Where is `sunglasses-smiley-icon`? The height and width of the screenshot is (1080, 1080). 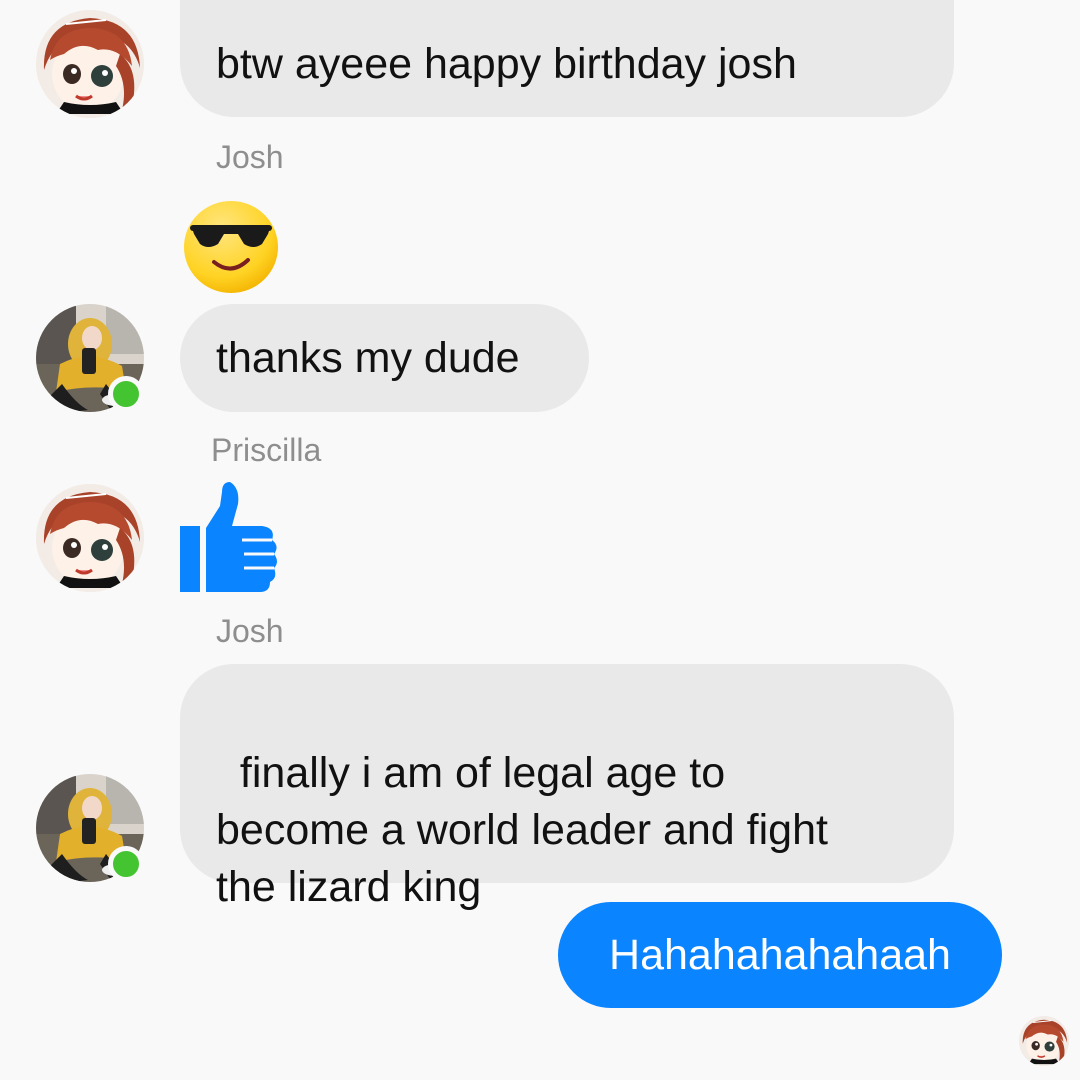
sunglasses-smiley-icon is located at coordinates (231, 247).